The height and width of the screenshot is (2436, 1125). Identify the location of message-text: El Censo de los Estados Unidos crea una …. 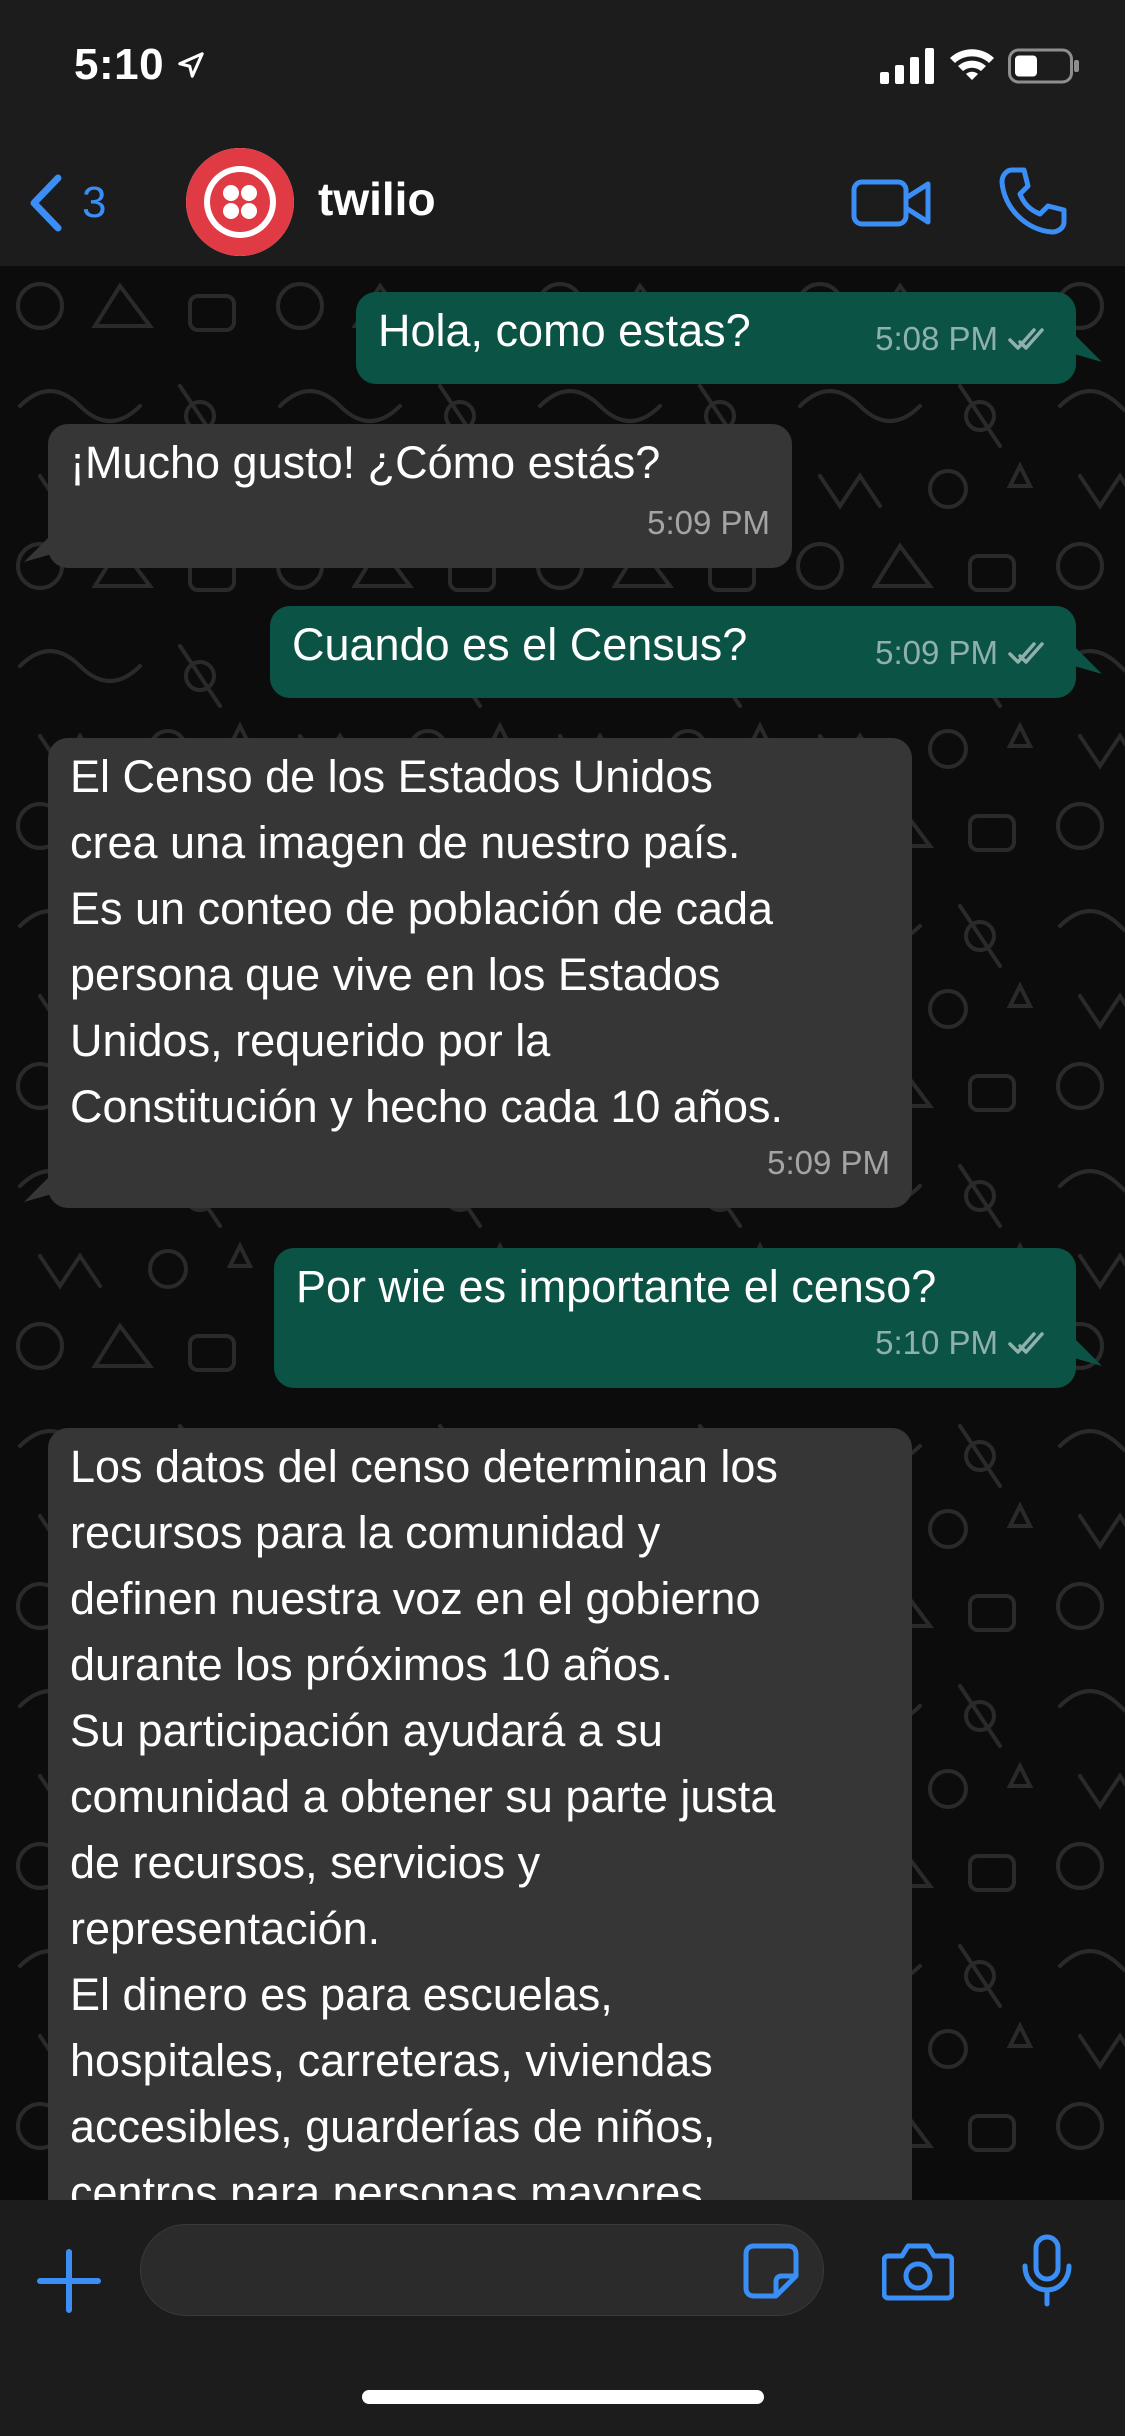
(426, 941).